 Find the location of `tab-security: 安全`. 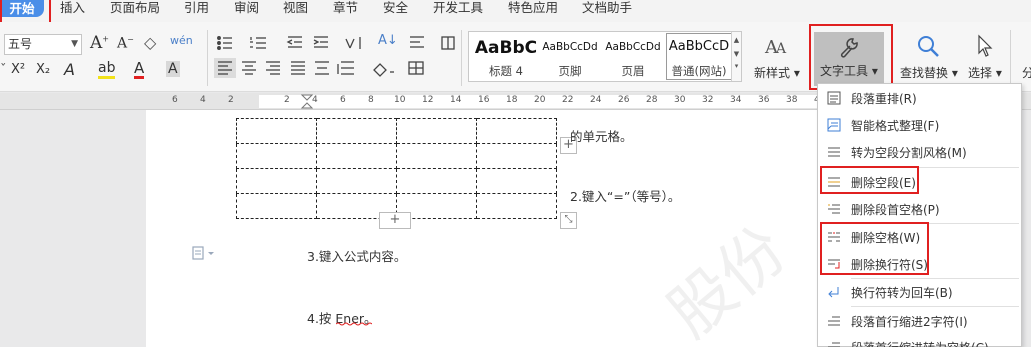

tab-security: 安全 is located at coordinates (395, 10).